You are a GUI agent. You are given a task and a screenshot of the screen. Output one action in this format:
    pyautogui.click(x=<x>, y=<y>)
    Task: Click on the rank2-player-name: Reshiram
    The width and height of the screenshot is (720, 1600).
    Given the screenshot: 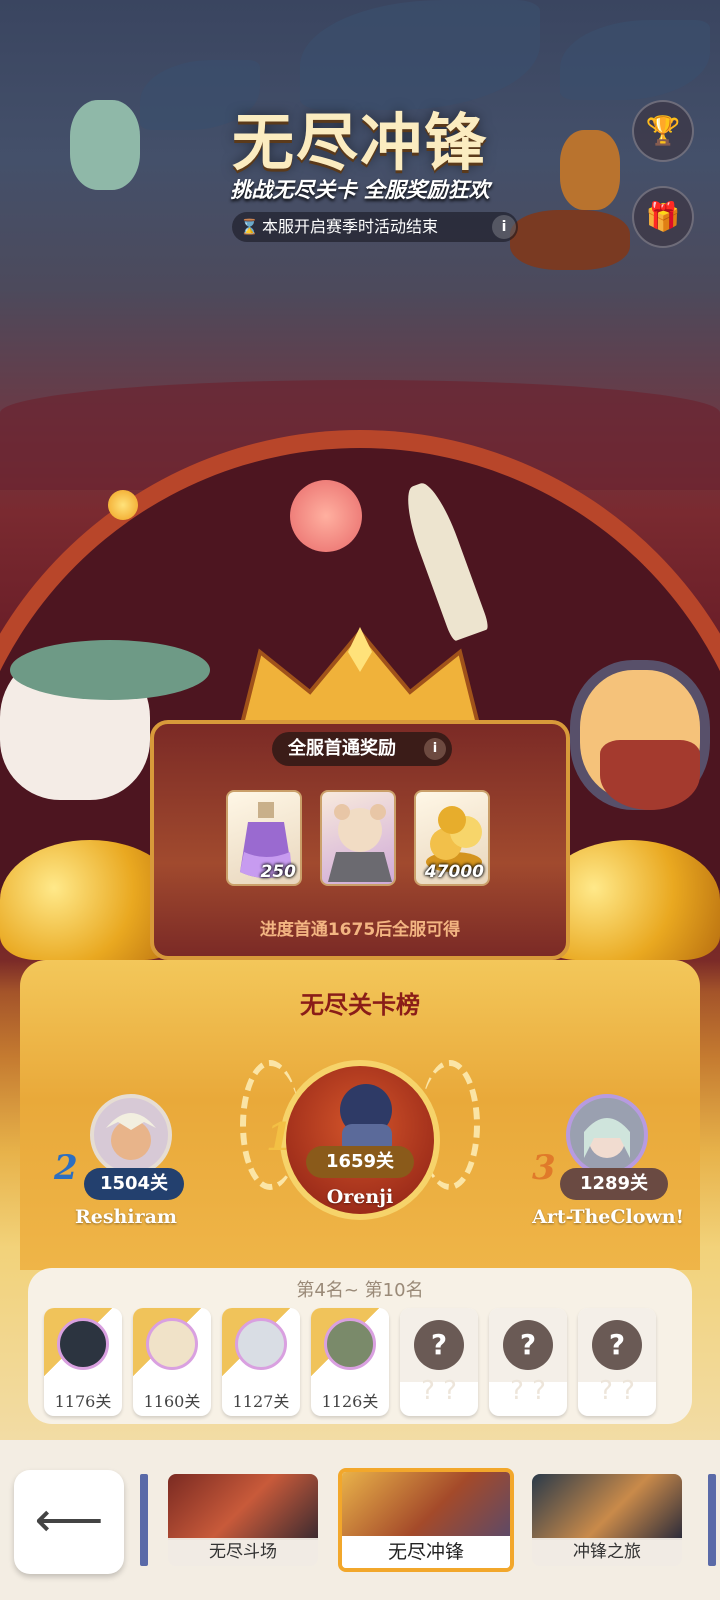 What is the action you would take?
    pyautogui.click(x=126, y=1217)
    